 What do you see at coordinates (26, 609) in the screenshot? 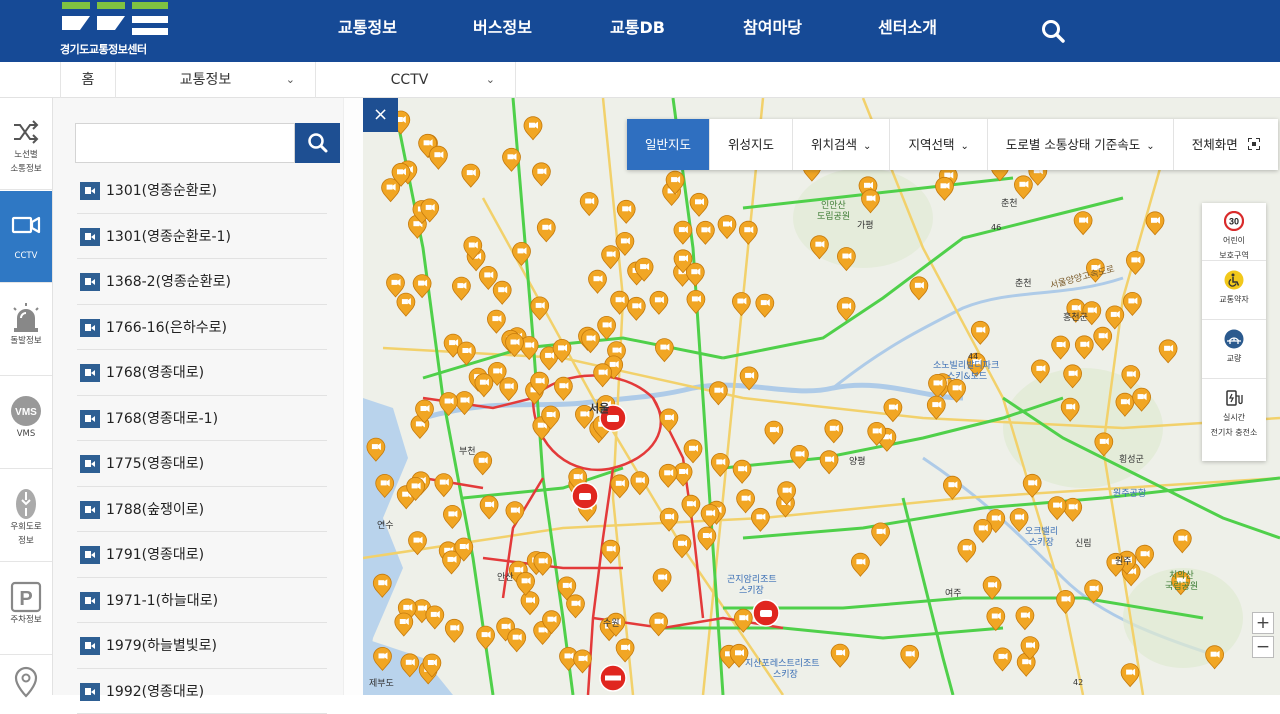
I see `rail-item-parking: P 주차정보` at bounding box center [26, 609].